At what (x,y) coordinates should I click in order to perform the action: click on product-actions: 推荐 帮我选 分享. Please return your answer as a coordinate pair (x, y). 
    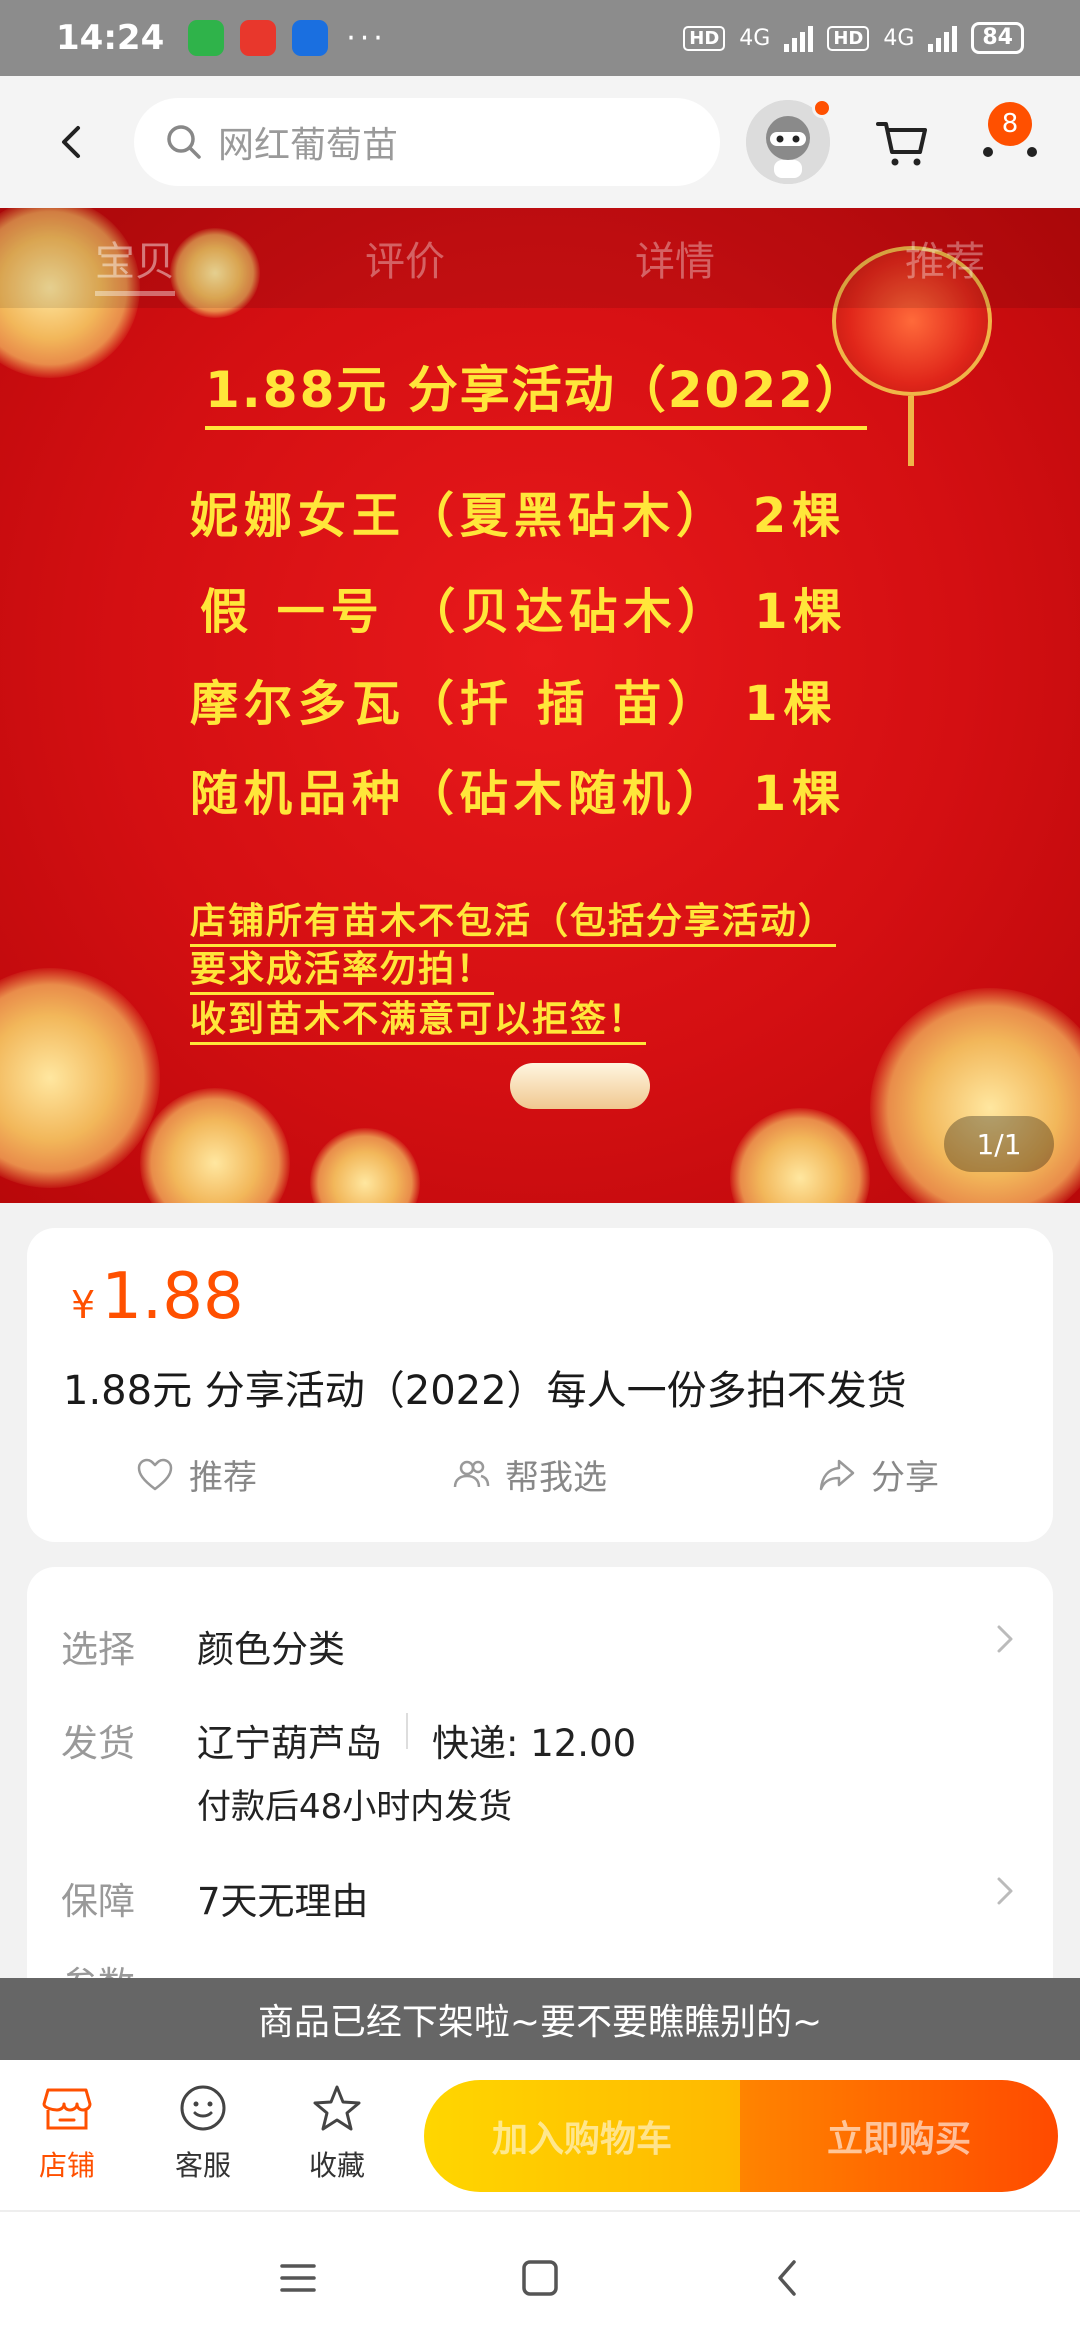
    Looking at the image, I should click on (540, 1485).